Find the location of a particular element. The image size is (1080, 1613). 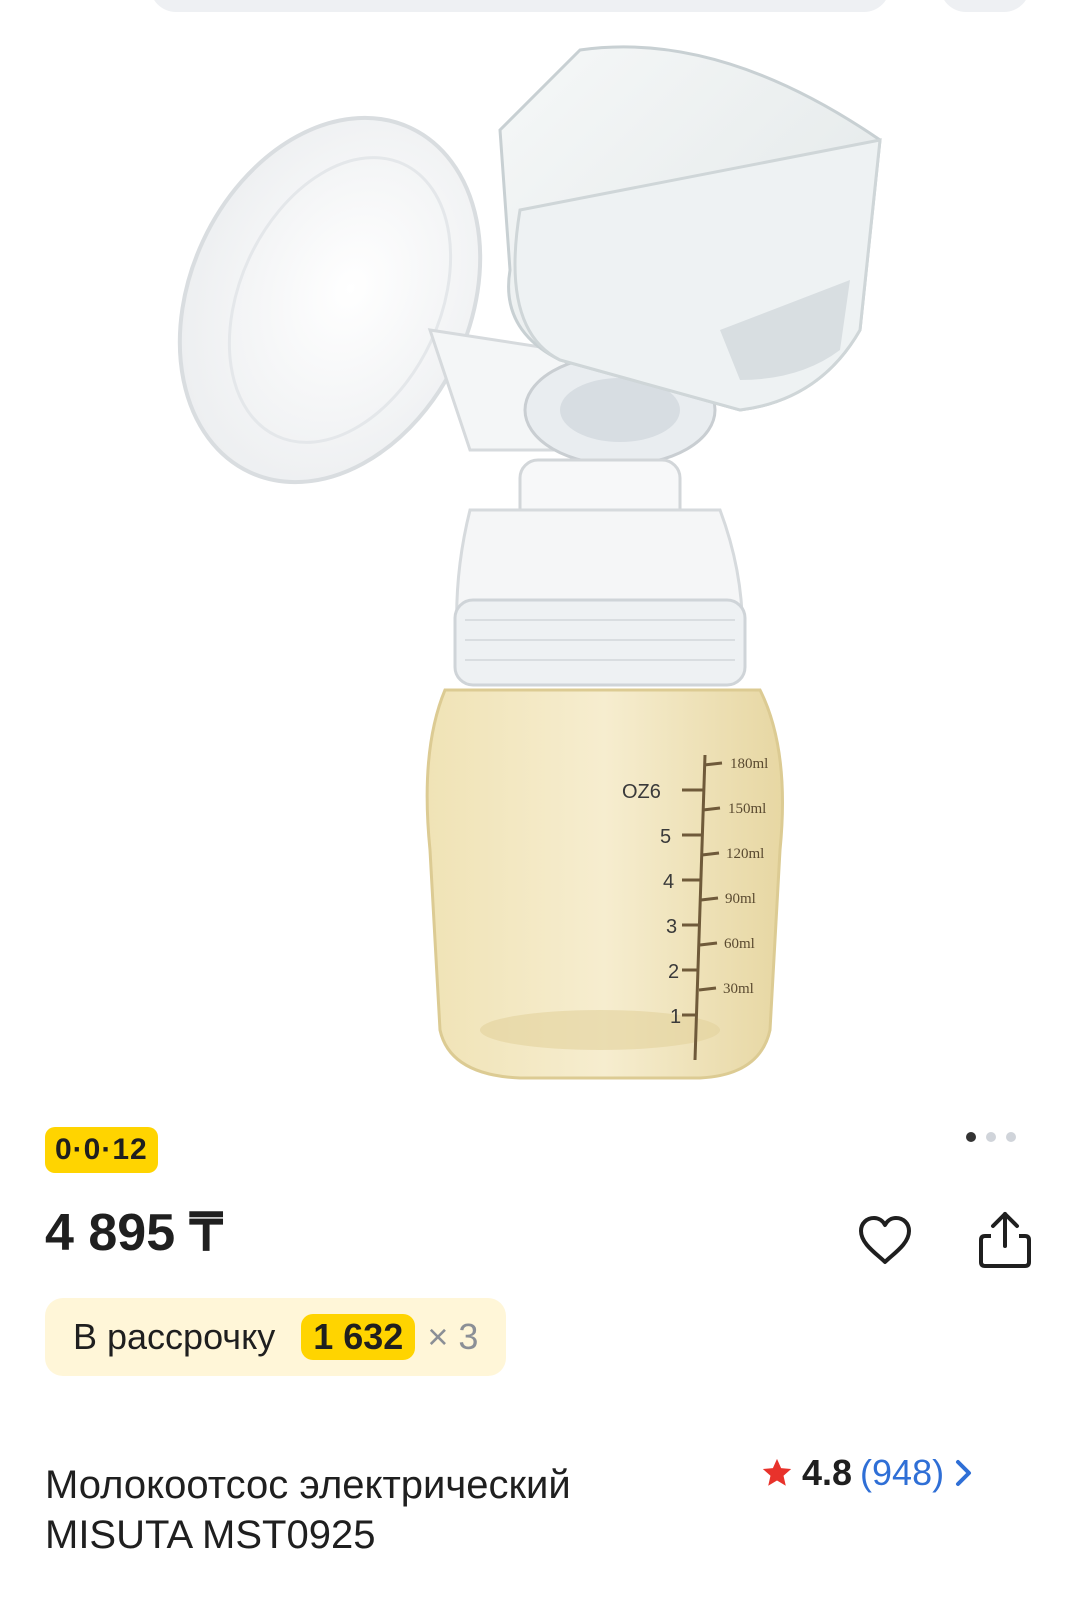

installment-amount: 1 632 is located at coordinates (358, 1337).